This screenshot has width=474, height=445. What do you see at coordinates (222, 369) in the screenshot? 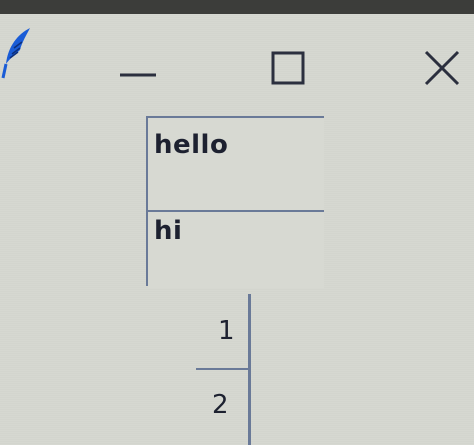
I see `stepper-divider-horizontal` at bounding box center [222, 369].